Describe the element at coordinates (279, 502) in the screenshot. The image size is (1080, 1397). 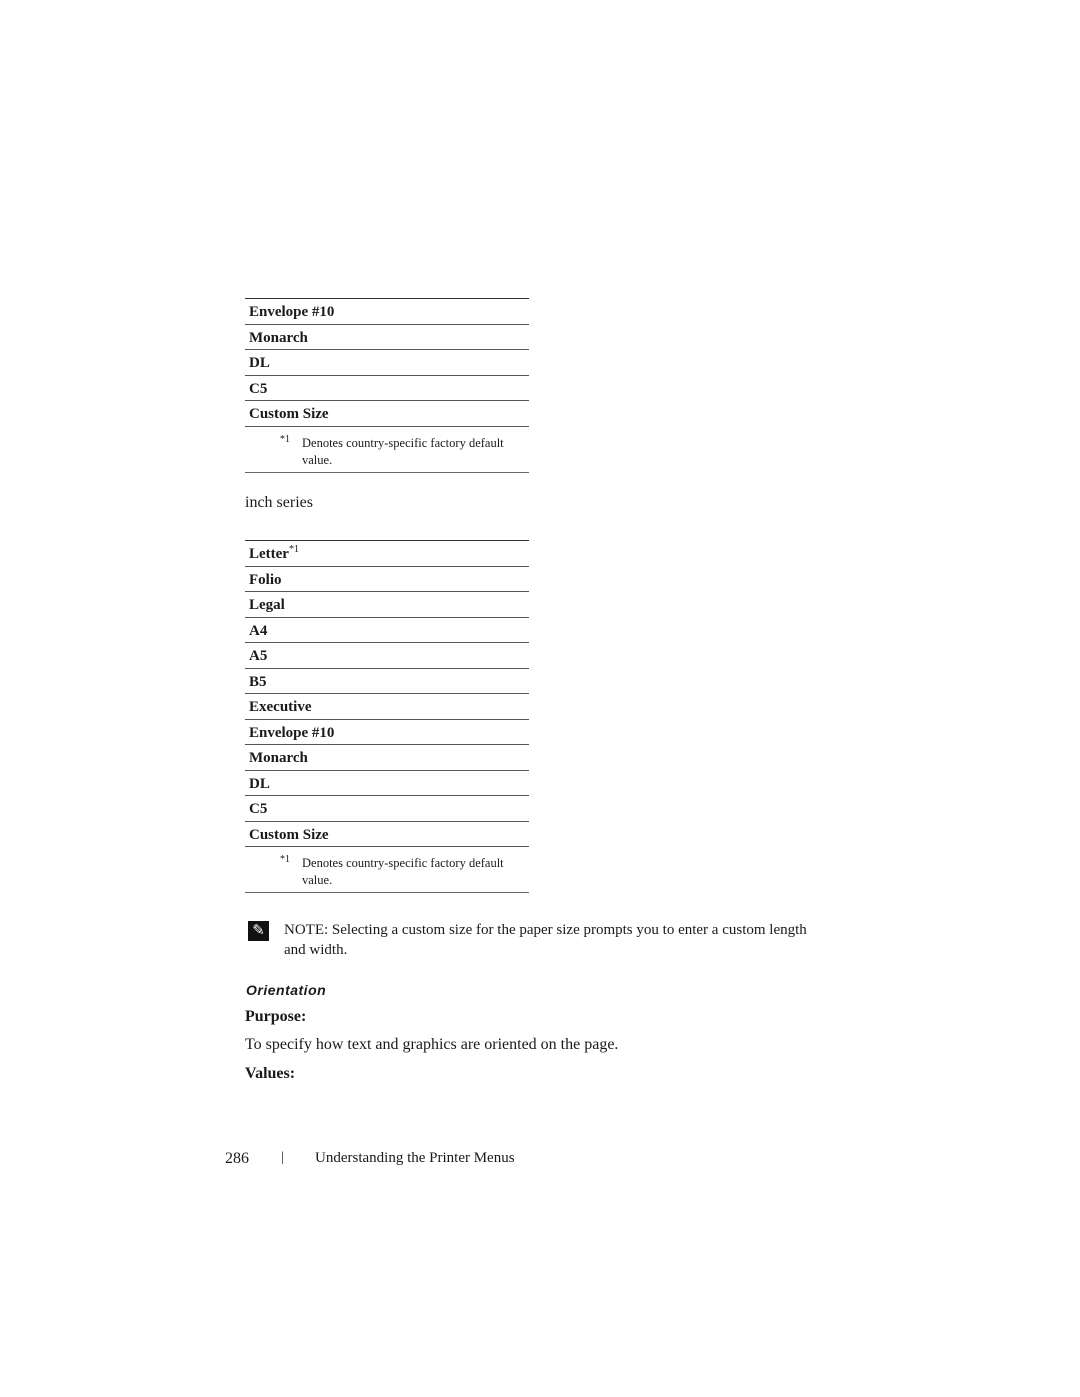
I see `inch-series-label: inch series` at that location.